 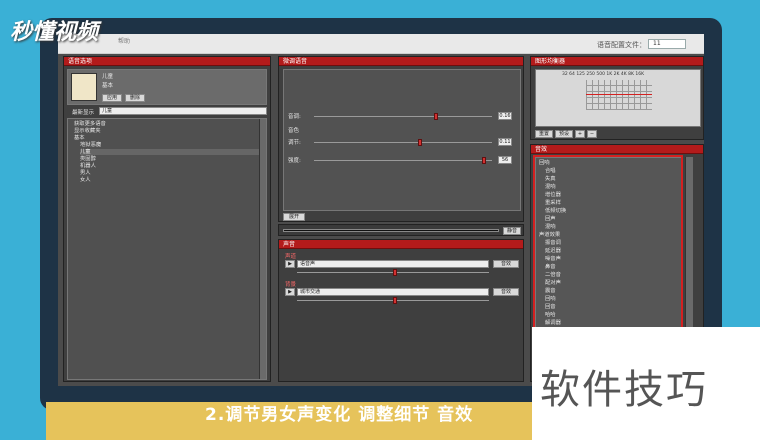 I want to click on strength-slider, so click(x=403, y=142).